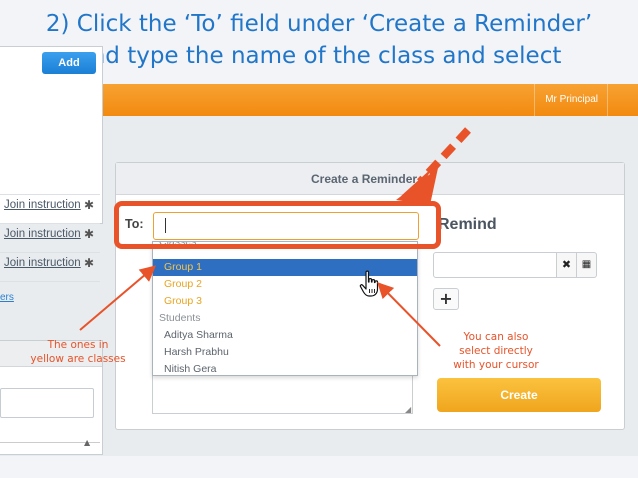 Image resolution: width=638 pixels, height=478 pixels. I want to click on remind-time-input, so click(495, 265).